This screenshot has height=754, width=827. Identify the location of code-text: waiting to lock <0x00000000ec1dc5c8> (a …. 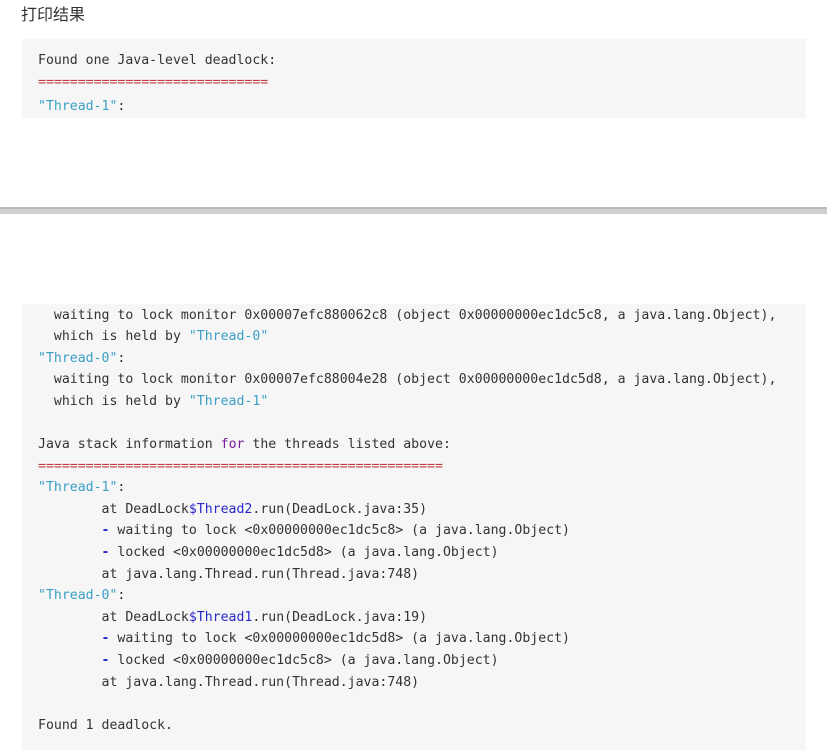
(339, 530).